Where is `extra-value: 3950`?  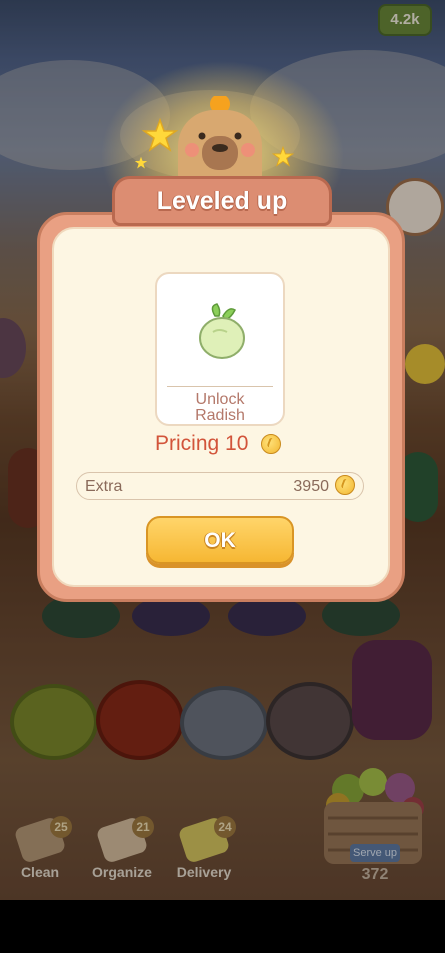
extra-value: 3950 is located at coordinates (311, 486).